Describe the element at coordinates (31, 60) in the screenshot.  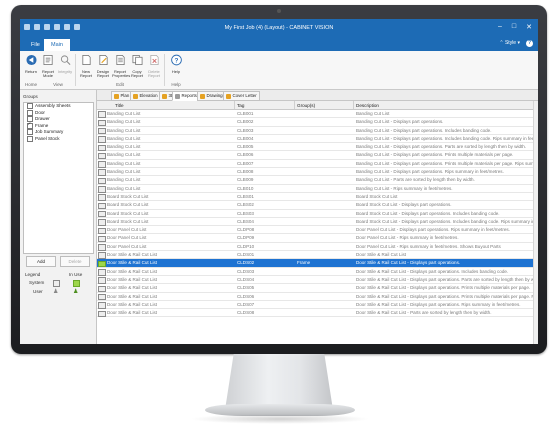
I see `return-icon` at that location.